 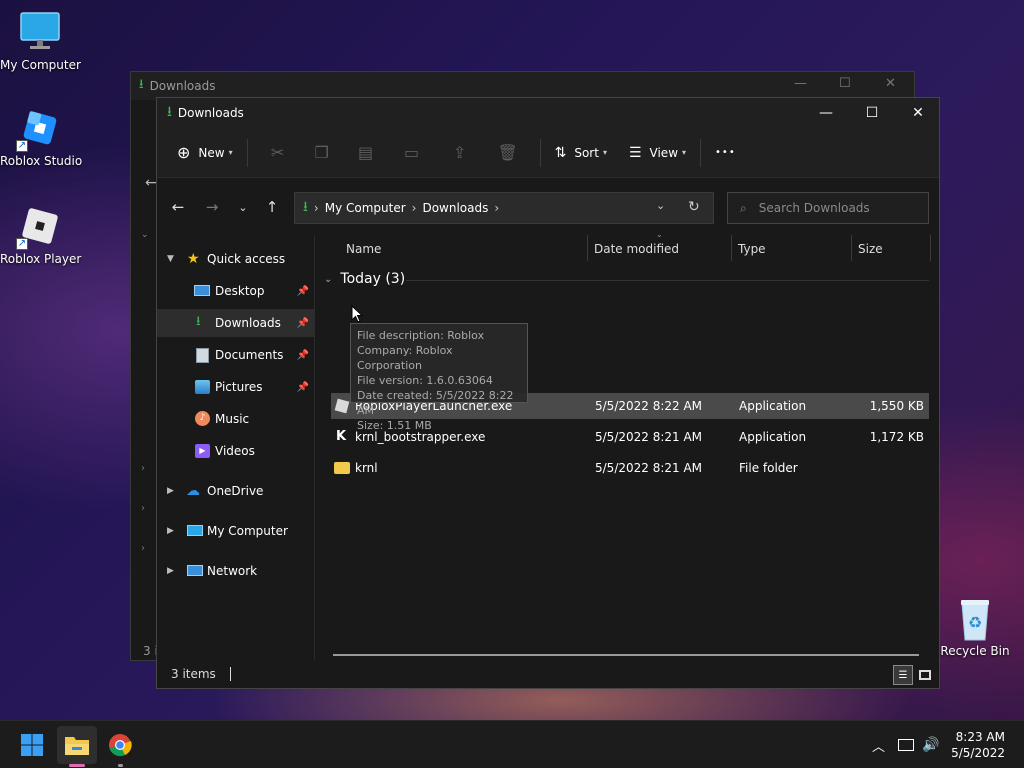 What do you see at coordinates (425, 380) in the screenshot?
I see `tooltip-version: File version: 1.6.0.63064` at bounding box center [425, 380].